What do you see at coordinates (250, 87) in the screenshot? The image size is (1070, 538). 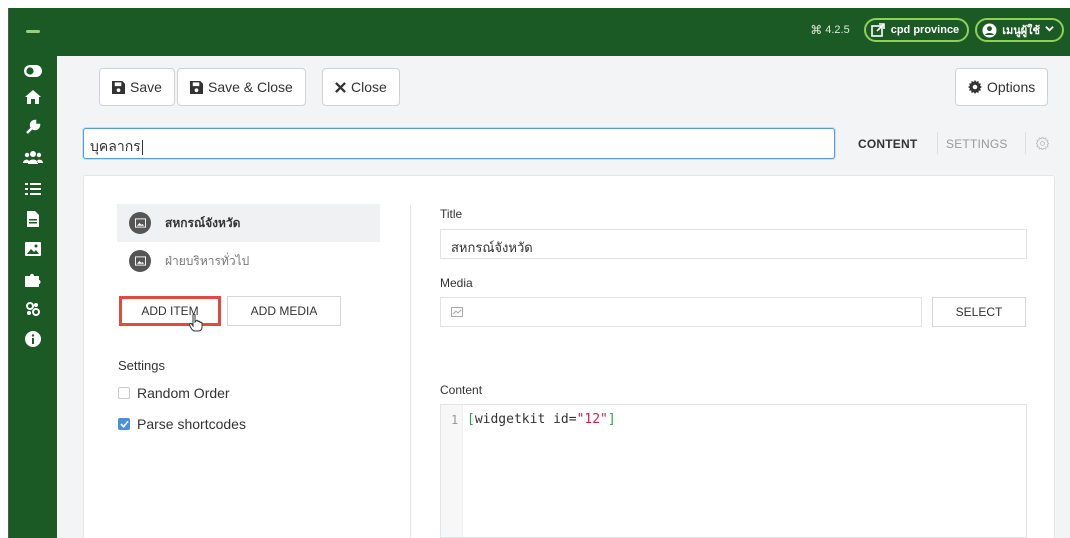 I see `save-close-label: Save & Close` at bounding box center [250, 87].